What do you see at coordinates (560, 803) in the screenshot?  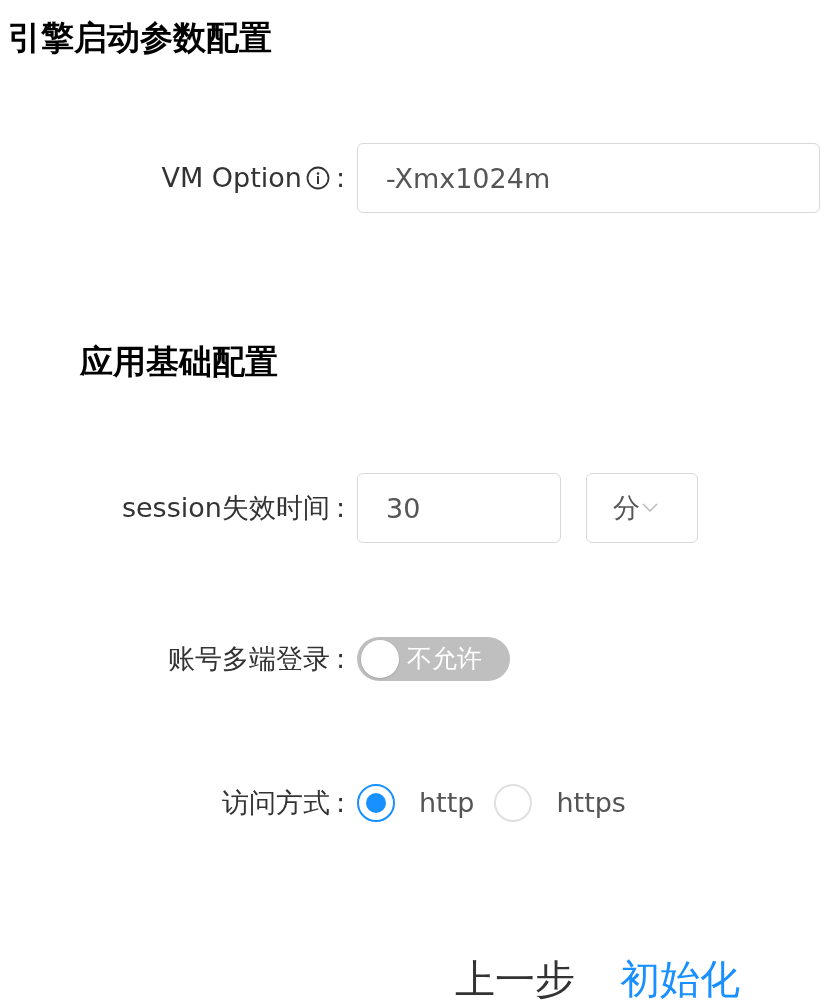 I see `radio-option: https` at bounding box center [560, 803].